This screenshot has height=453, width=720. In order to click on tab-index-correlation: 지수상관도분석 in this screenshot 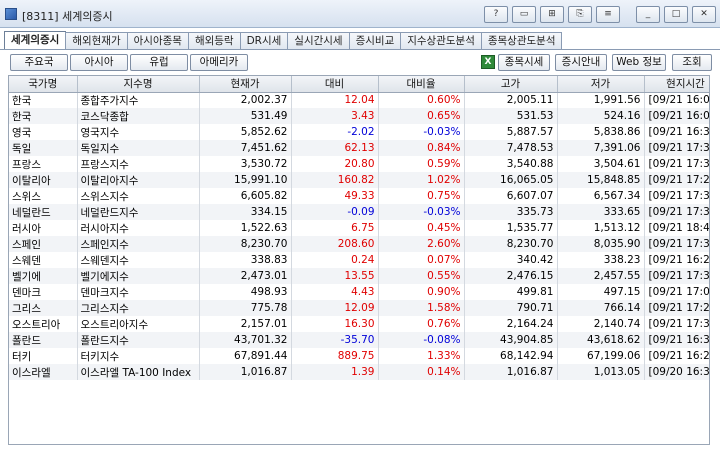, I will do `click(441, 41)`.